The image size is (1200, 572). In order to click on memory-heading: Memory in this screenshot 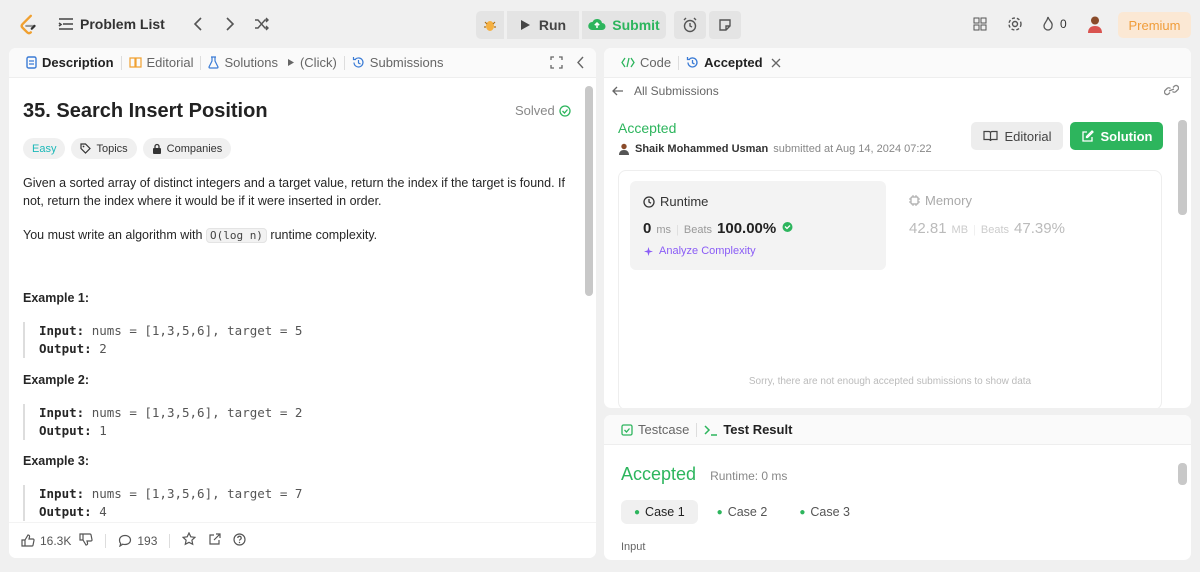, I will do `click(940, 200)`.